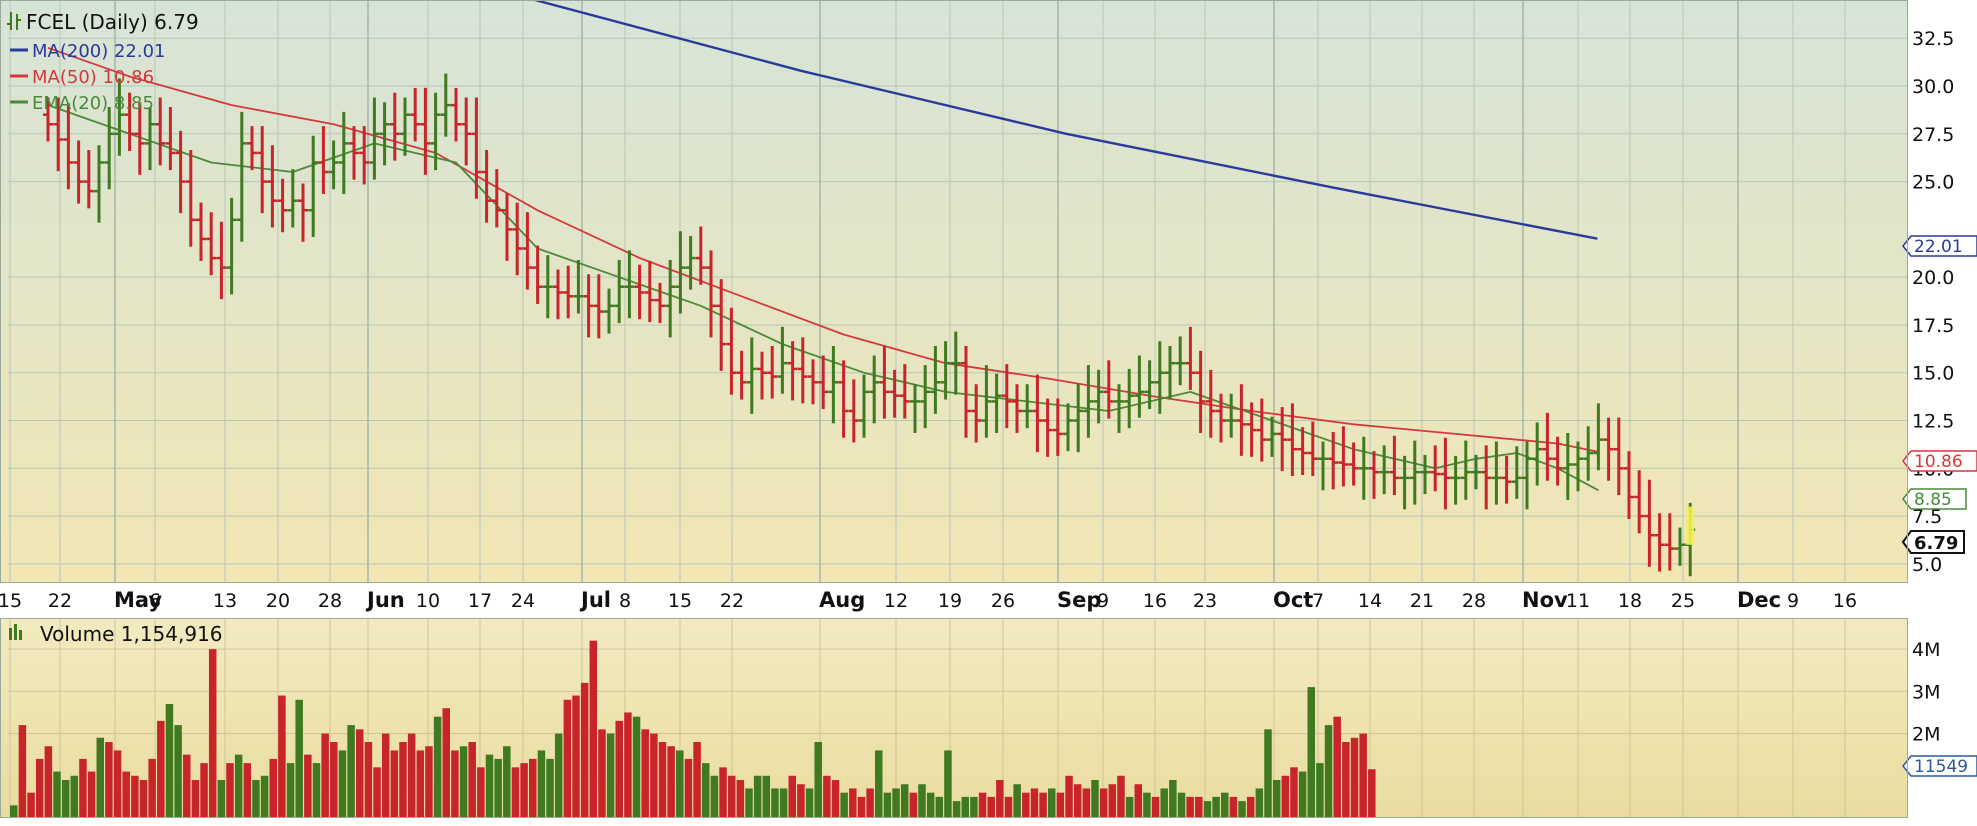 The height and width of the screenshot is (826, 1977). I want to click on ma50-tag-text: 10.86, so click(1938, 462).